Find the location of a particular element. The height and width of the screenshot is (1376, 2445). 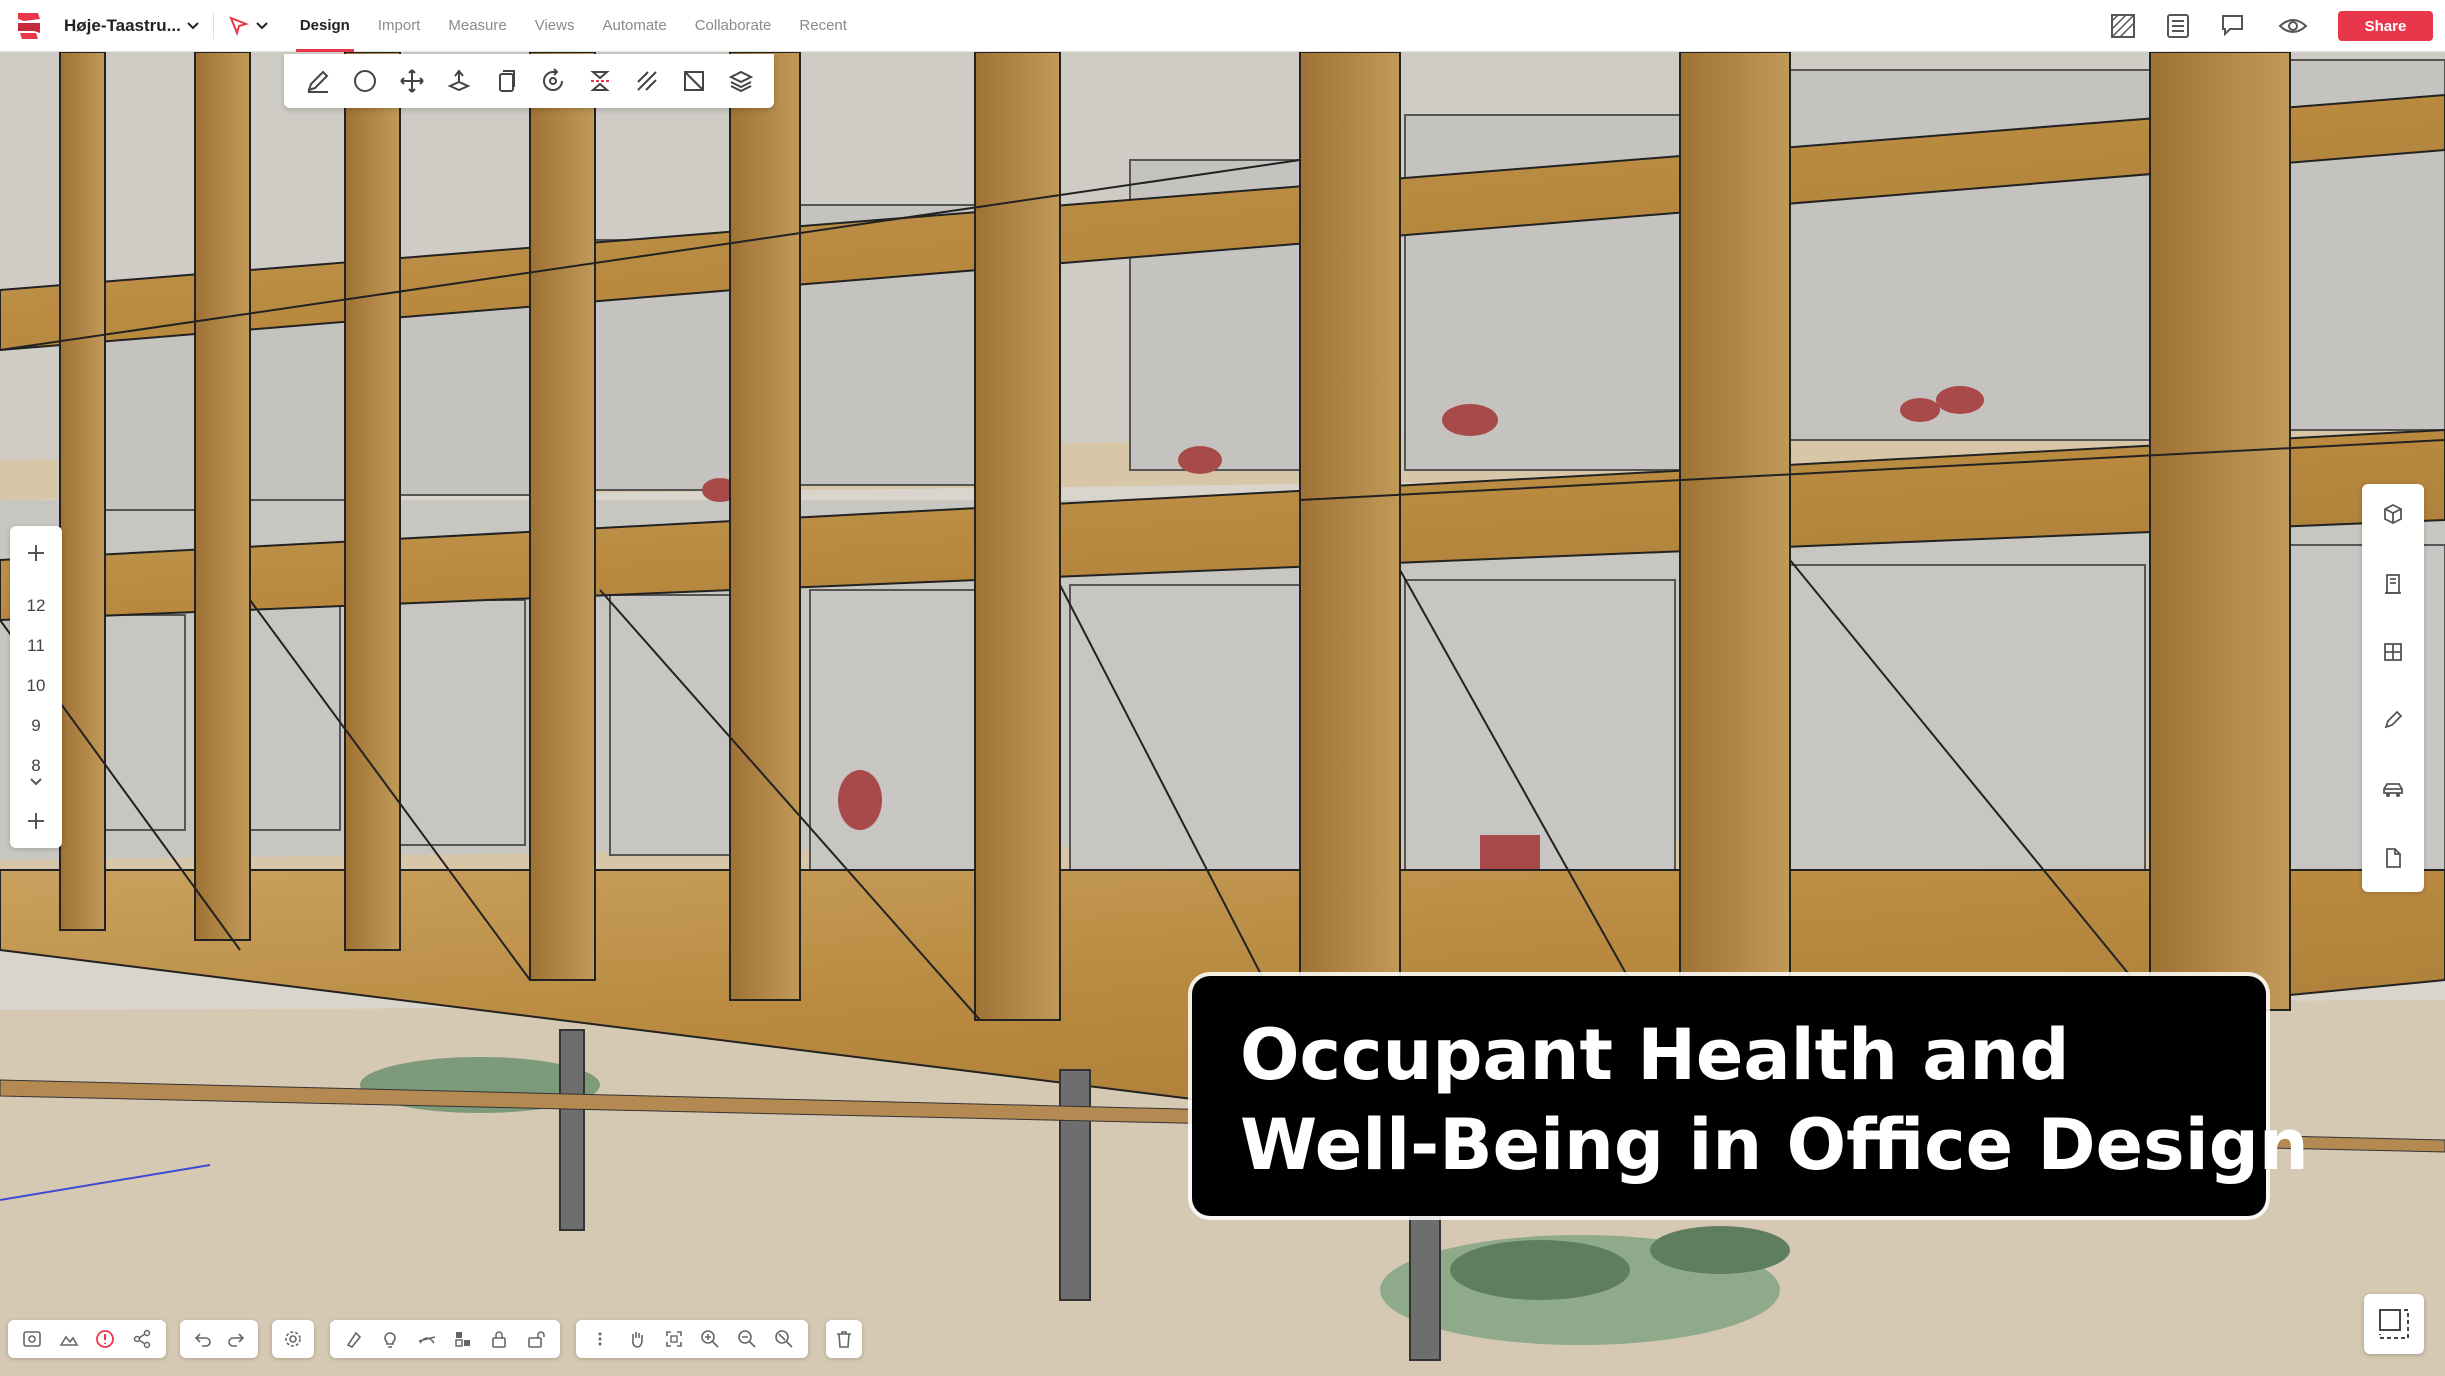

select-arrow-icon is located at coordinates (239, 26).